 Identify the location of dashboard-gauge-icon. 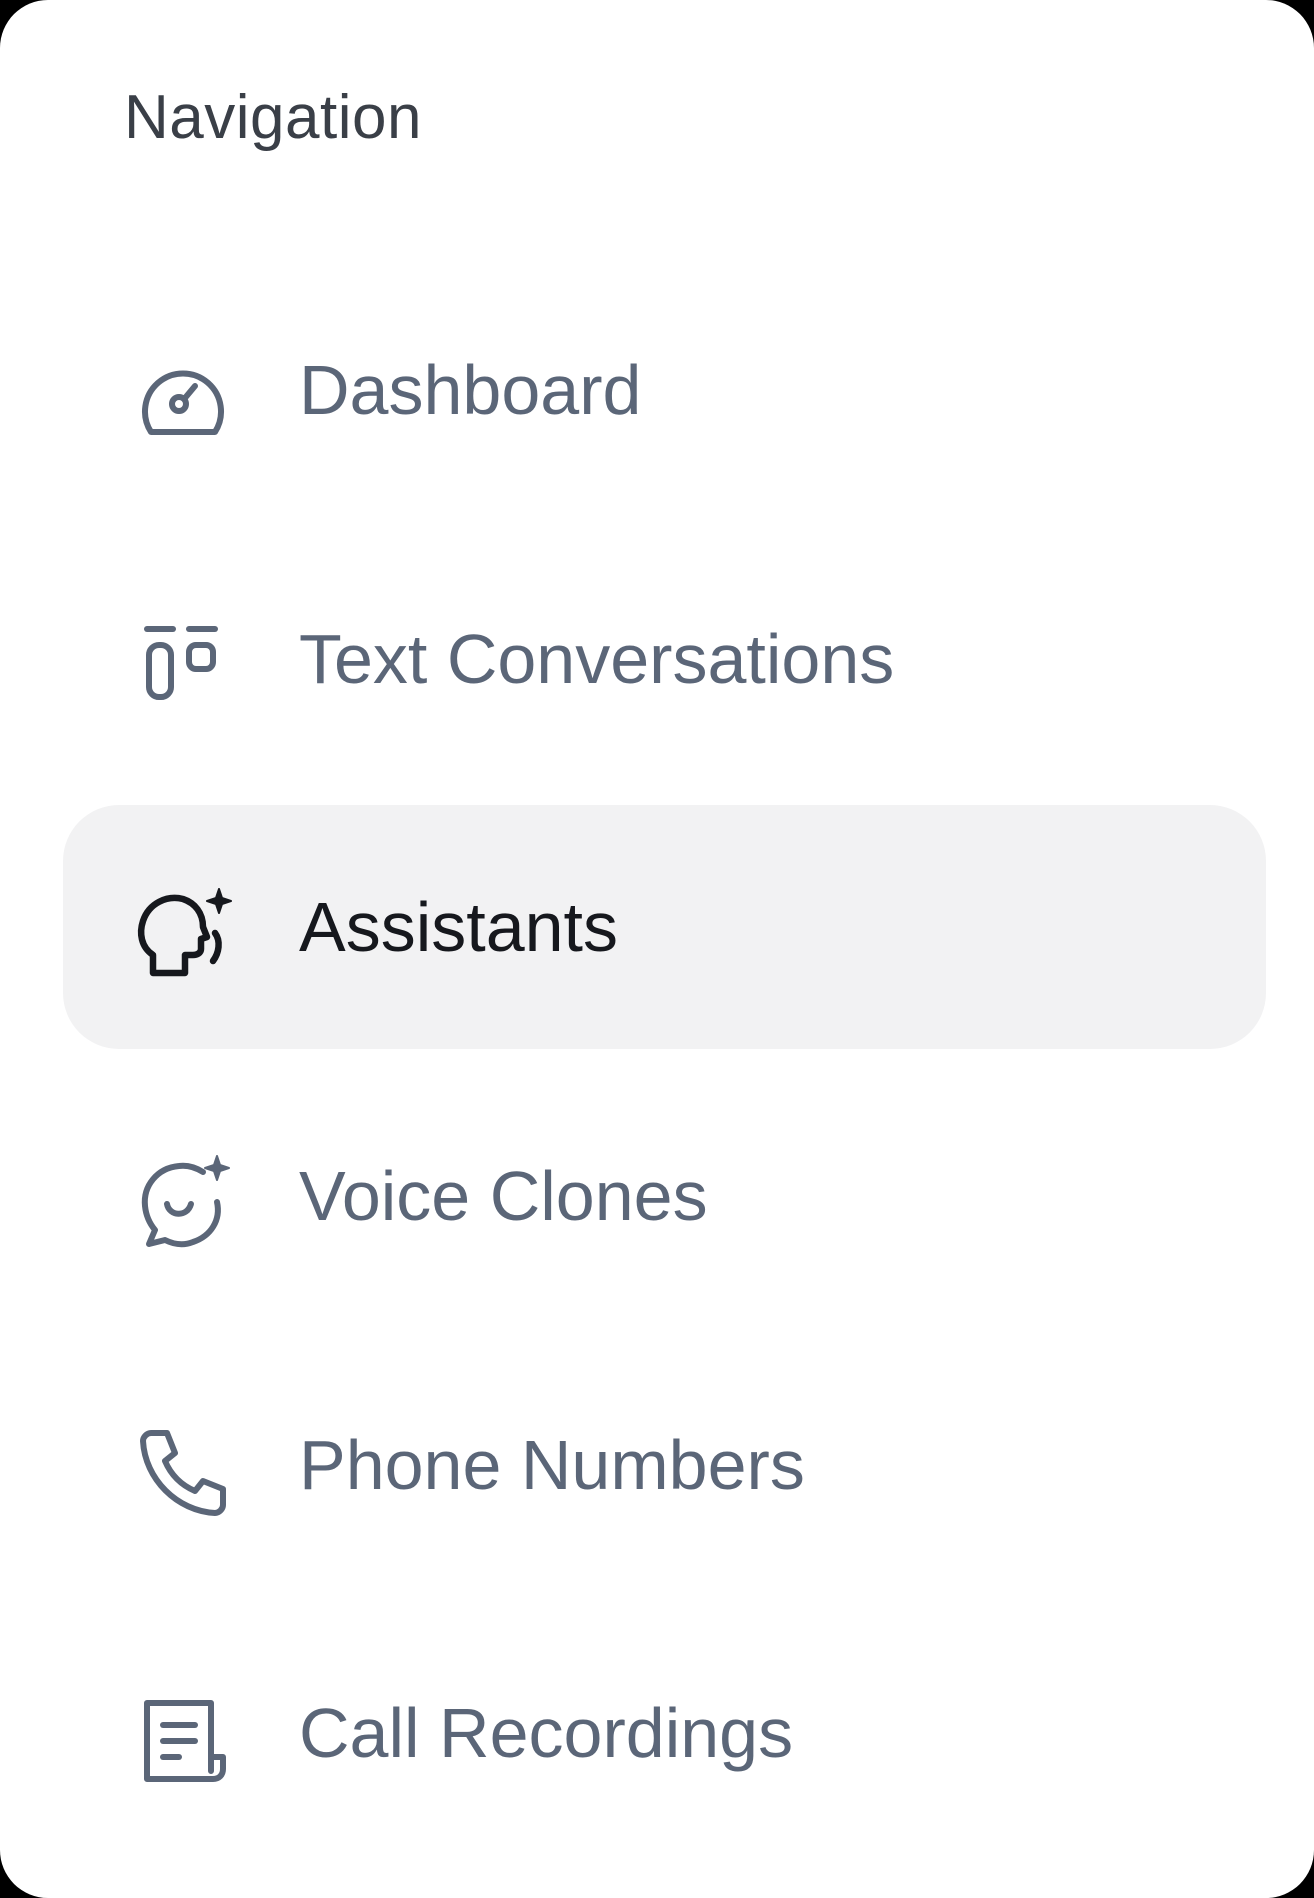
(183, 398).